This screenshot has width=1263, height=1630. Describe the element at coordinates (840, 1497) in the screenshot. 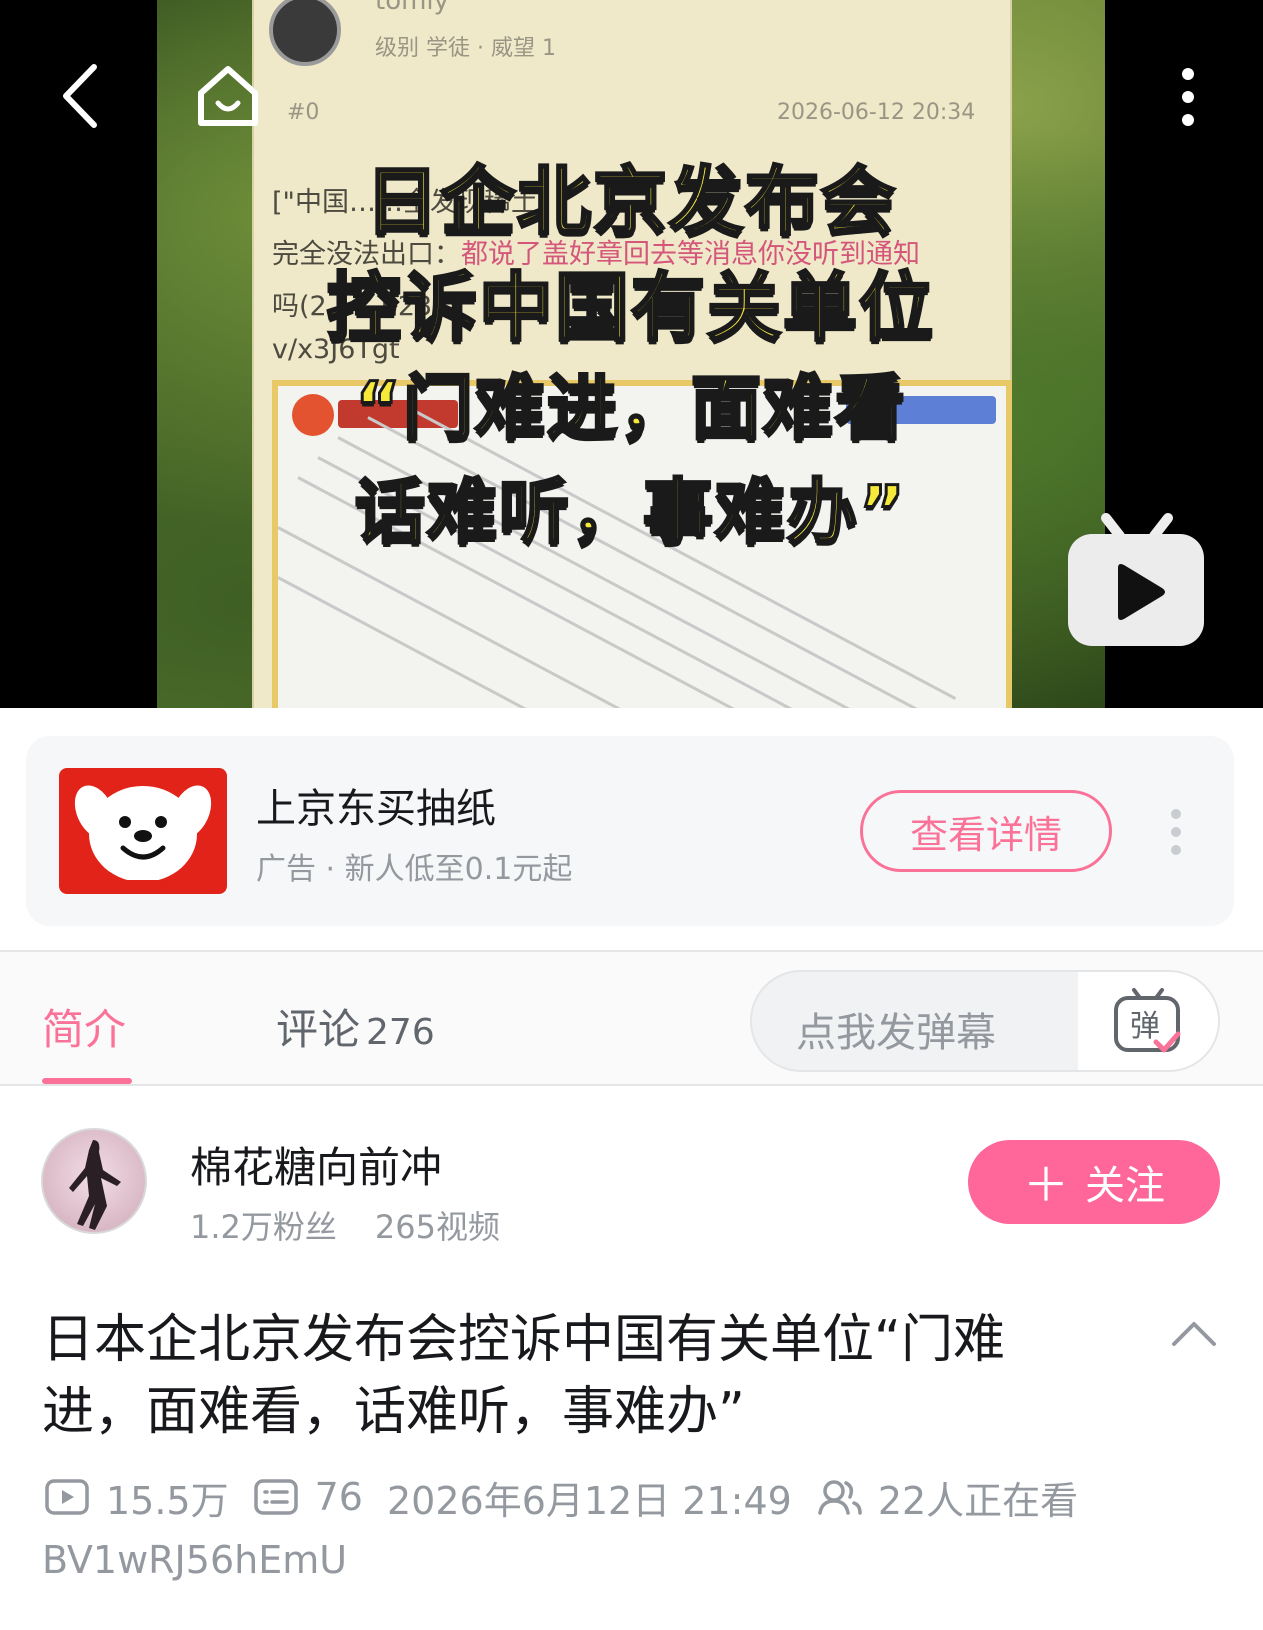

I see `viewers-icon` at that location.